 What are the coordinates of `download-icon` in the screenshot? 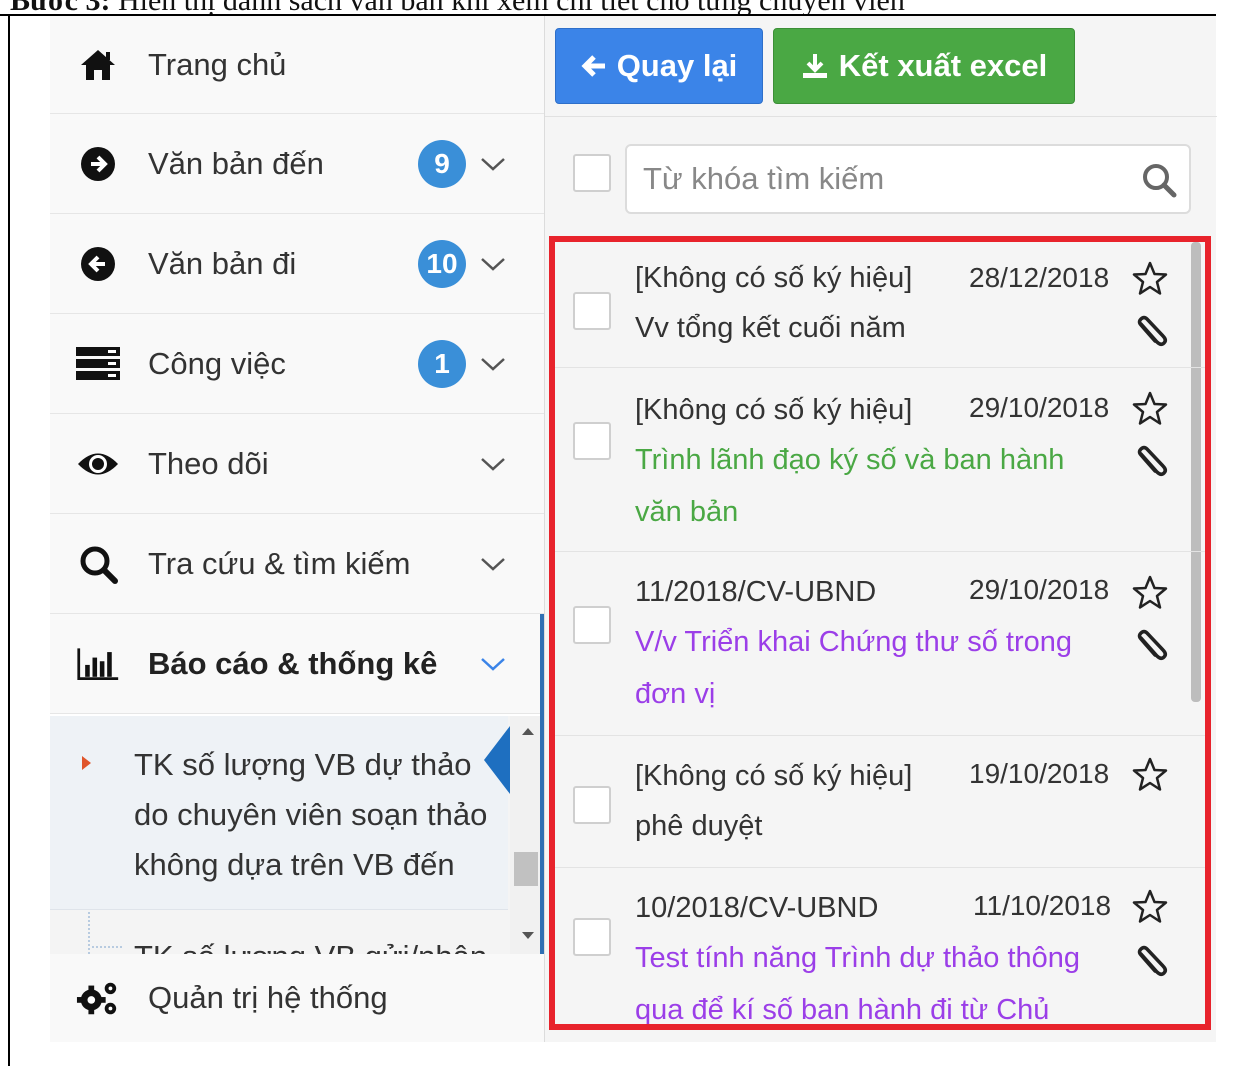 It's located at (814, 66).